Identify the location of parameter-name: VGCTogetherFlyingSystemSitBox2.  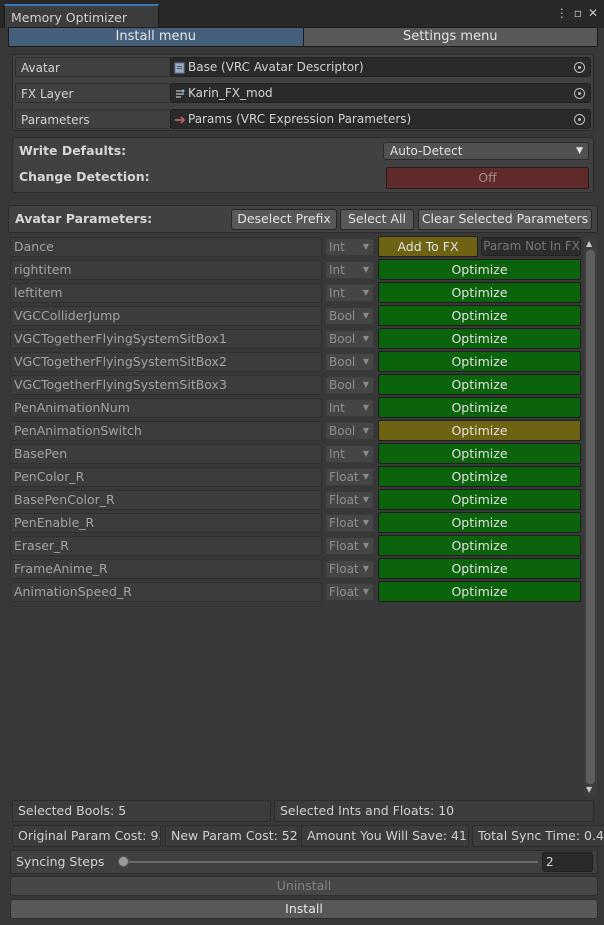
(166, 362).